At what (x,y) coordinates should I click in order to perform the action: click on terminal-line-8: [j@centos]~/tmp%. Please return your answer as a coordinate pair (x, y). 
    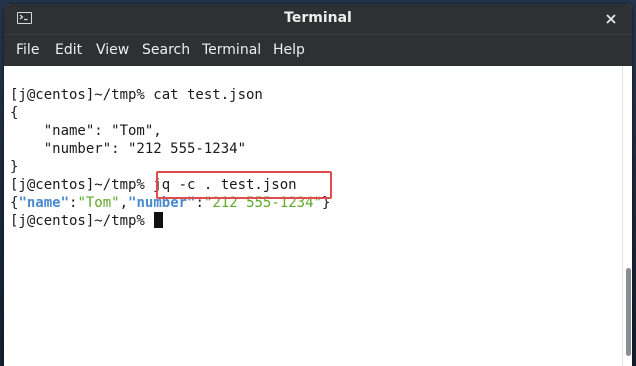
    Looking at the image, I should click on (87, 221).